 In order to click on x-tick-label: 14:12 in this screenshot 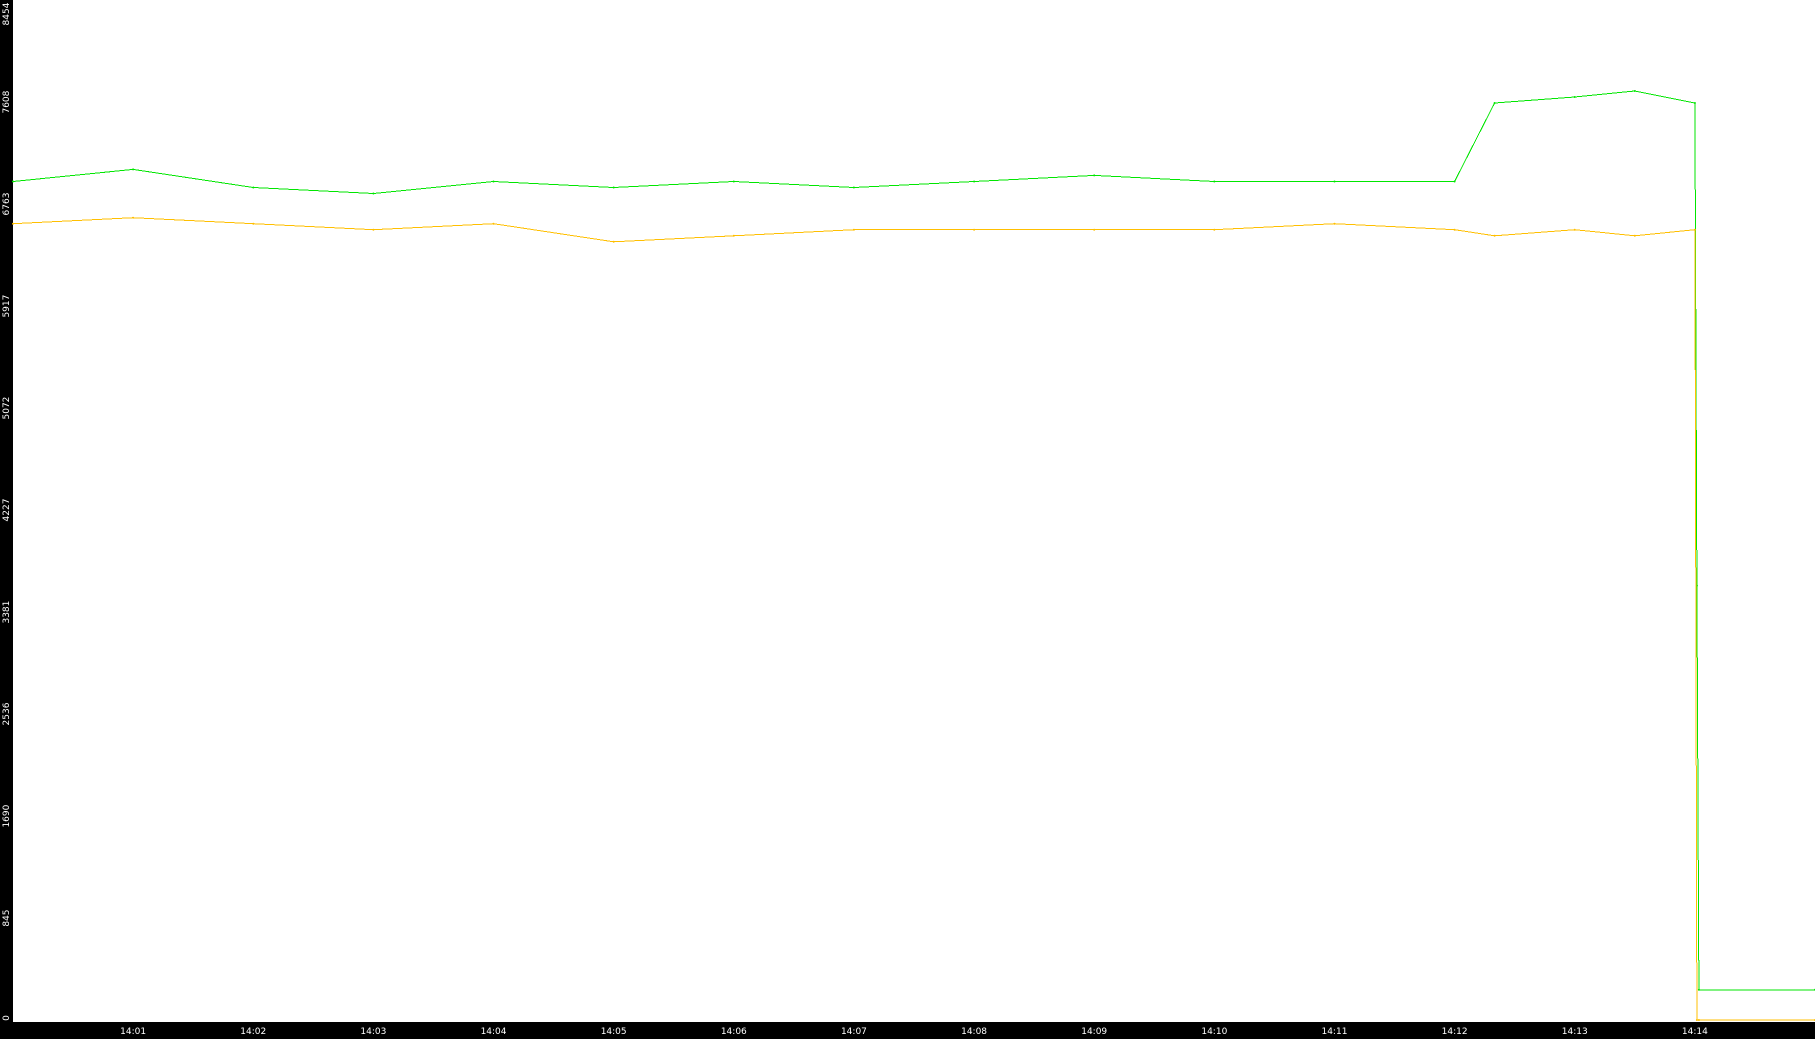, I will do `click(1455, 1032)`.